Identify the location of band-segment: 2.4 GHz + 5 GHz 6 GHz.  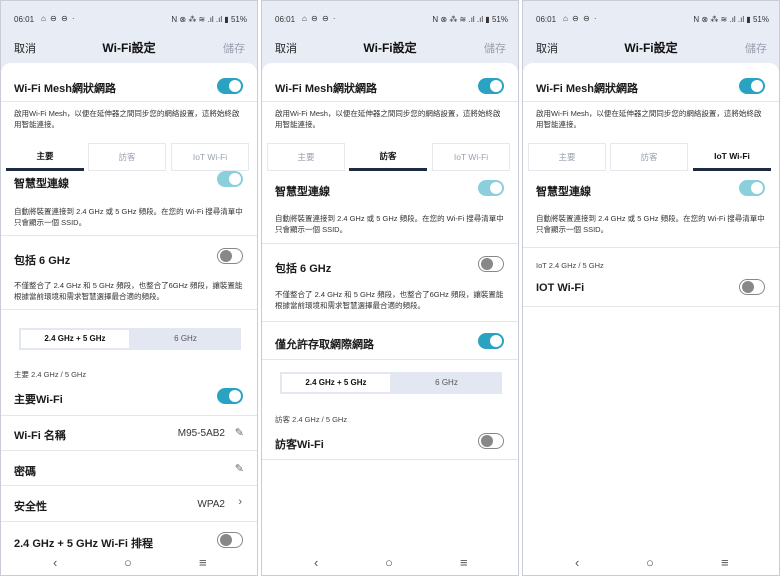
(391, 383).